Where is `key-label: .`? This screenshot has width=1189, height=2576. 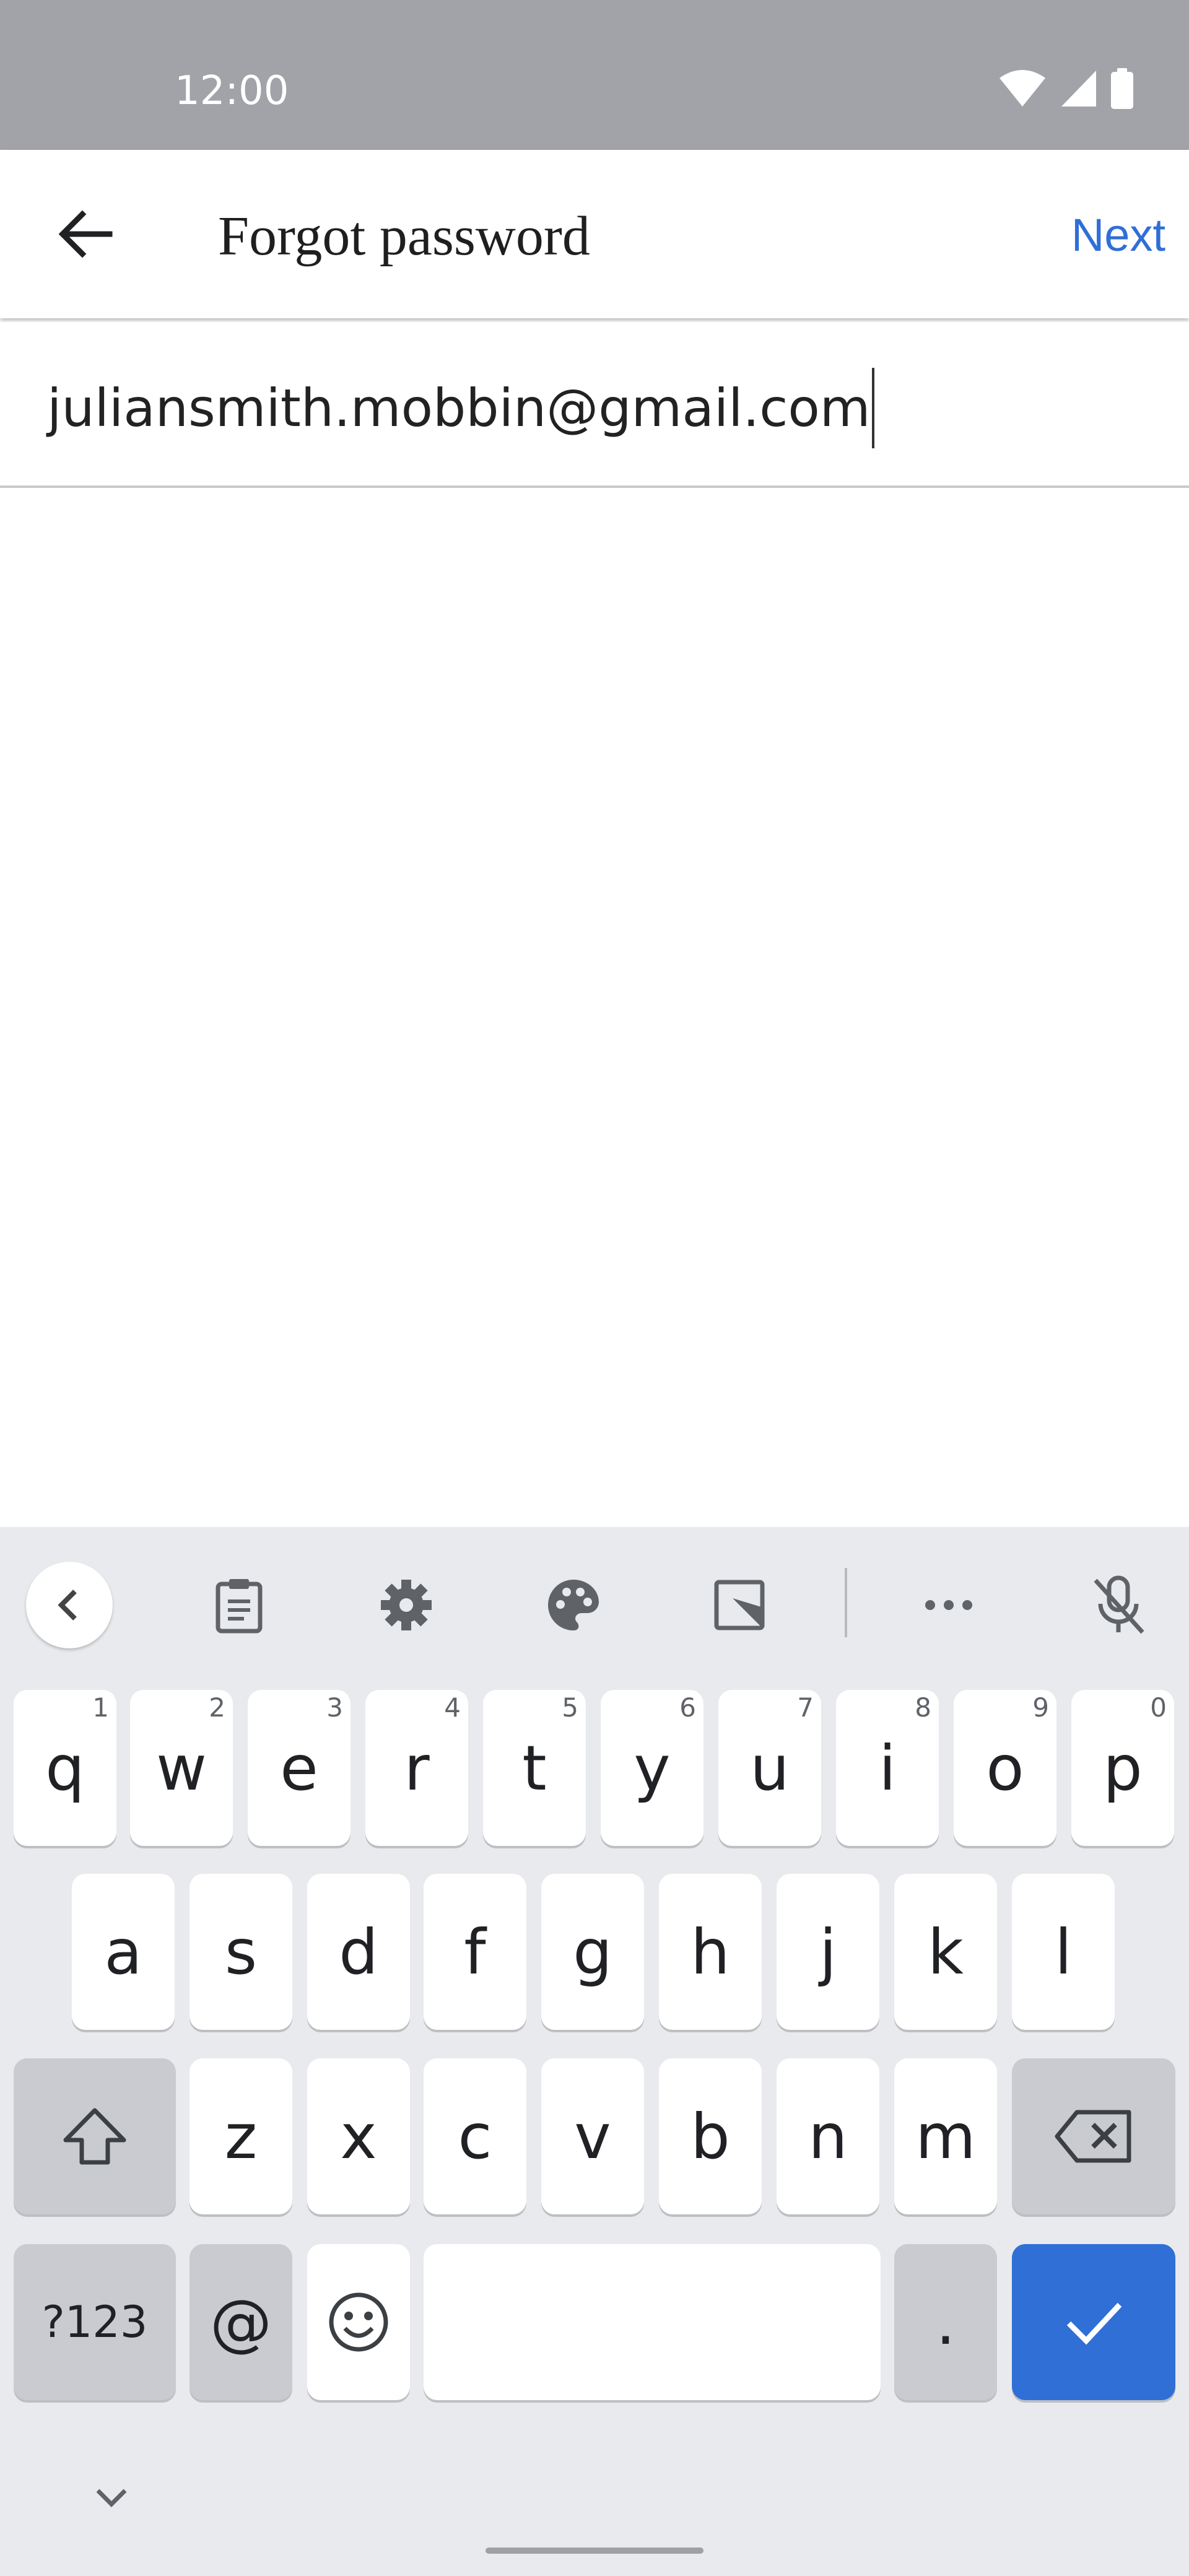
key-label: . is located at coordinates (946, 2322).